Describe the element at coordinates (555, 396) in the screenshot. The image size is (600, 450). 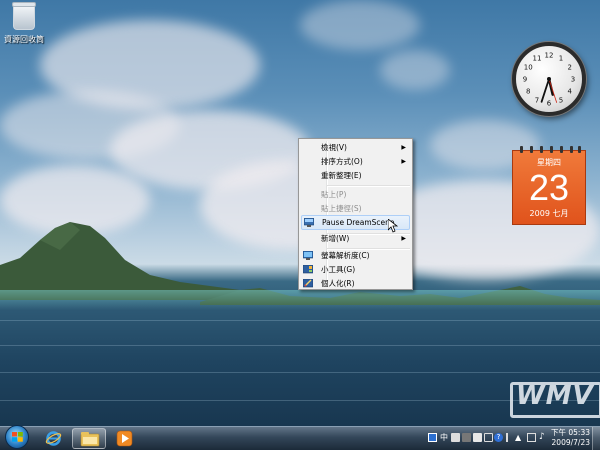
I see `wmv-watermark: WMV` at that location.